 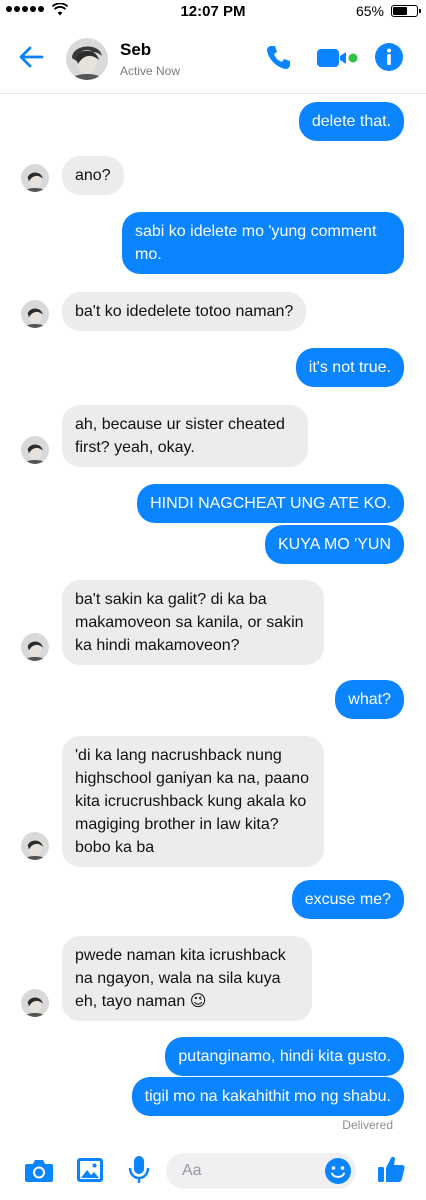 What do you see at coordinates (369, 11) in the screenshot?
I see `battery-percentage: 65%` at bounding box center [369, 11].